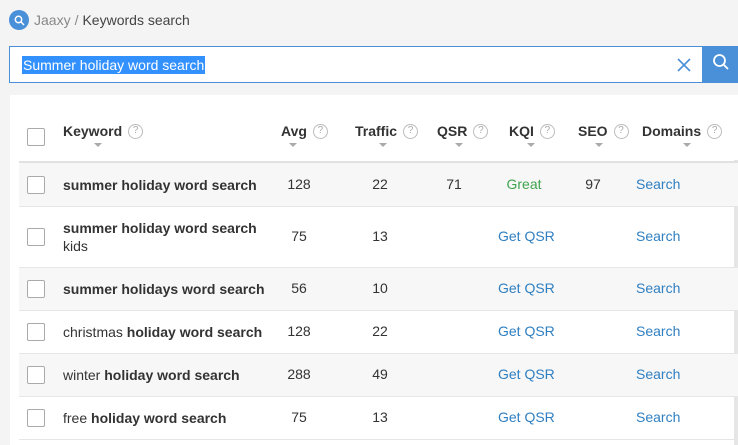 The height and width of the screenshot is (445, 738). Describe the element at coordinates (164, 289) in the screenshot. I see `keyword-bold: summer holidays word search` at that location.